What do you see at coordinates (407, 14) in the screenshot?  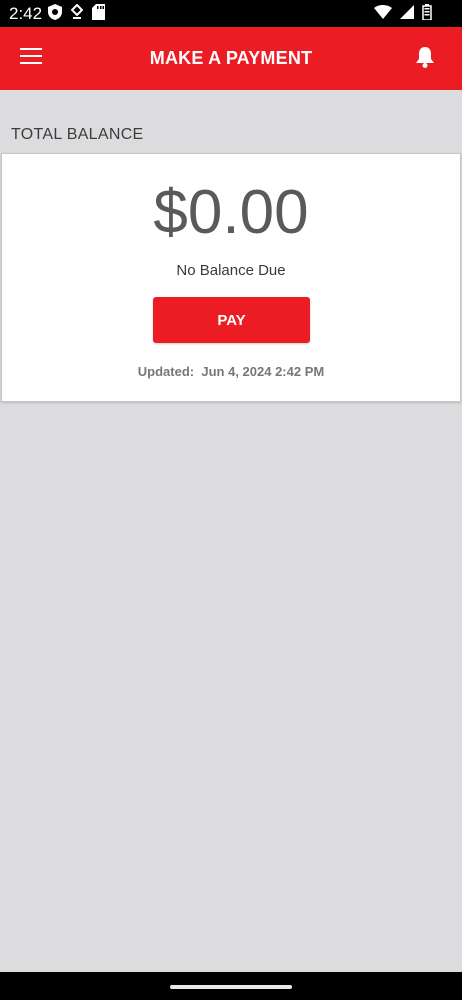 I see `cell-signal-icon` at bounding box center [407, 14].